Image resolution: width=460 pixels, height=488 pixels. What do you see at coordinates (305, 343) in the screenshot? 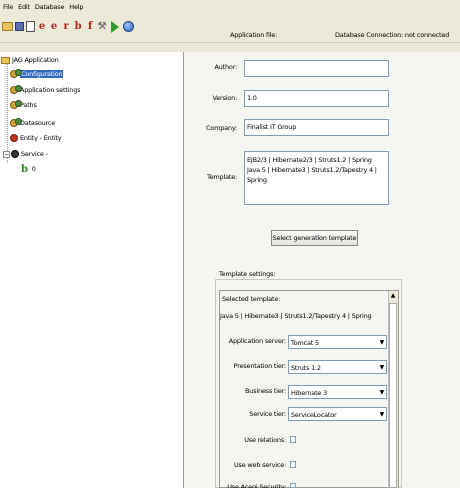
I see `application-server-value: Tomcat 5` at bounding box center [305, 343].